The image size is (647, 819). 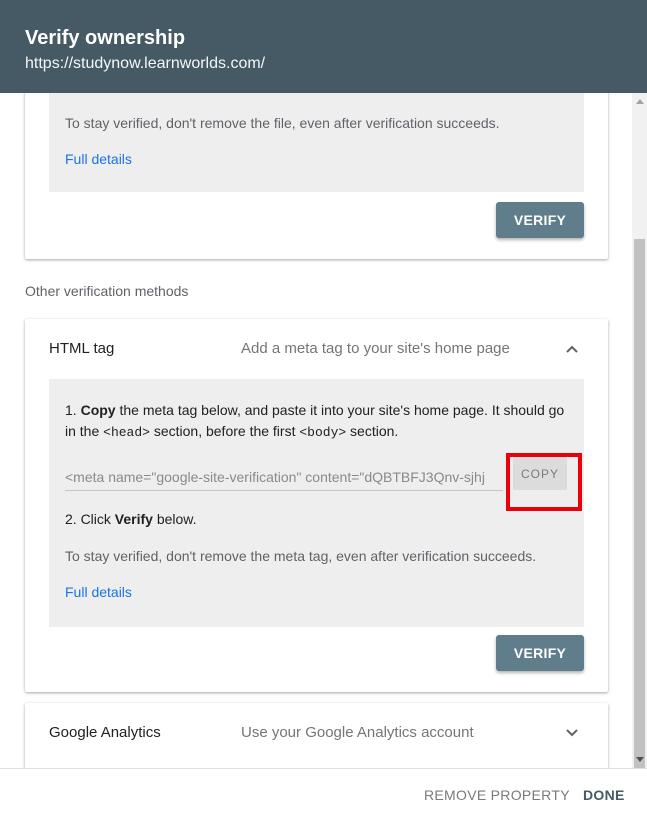 I want to click on dialog-footer: REMOVE PROPERTY DONE, so click(x=323, y=793).